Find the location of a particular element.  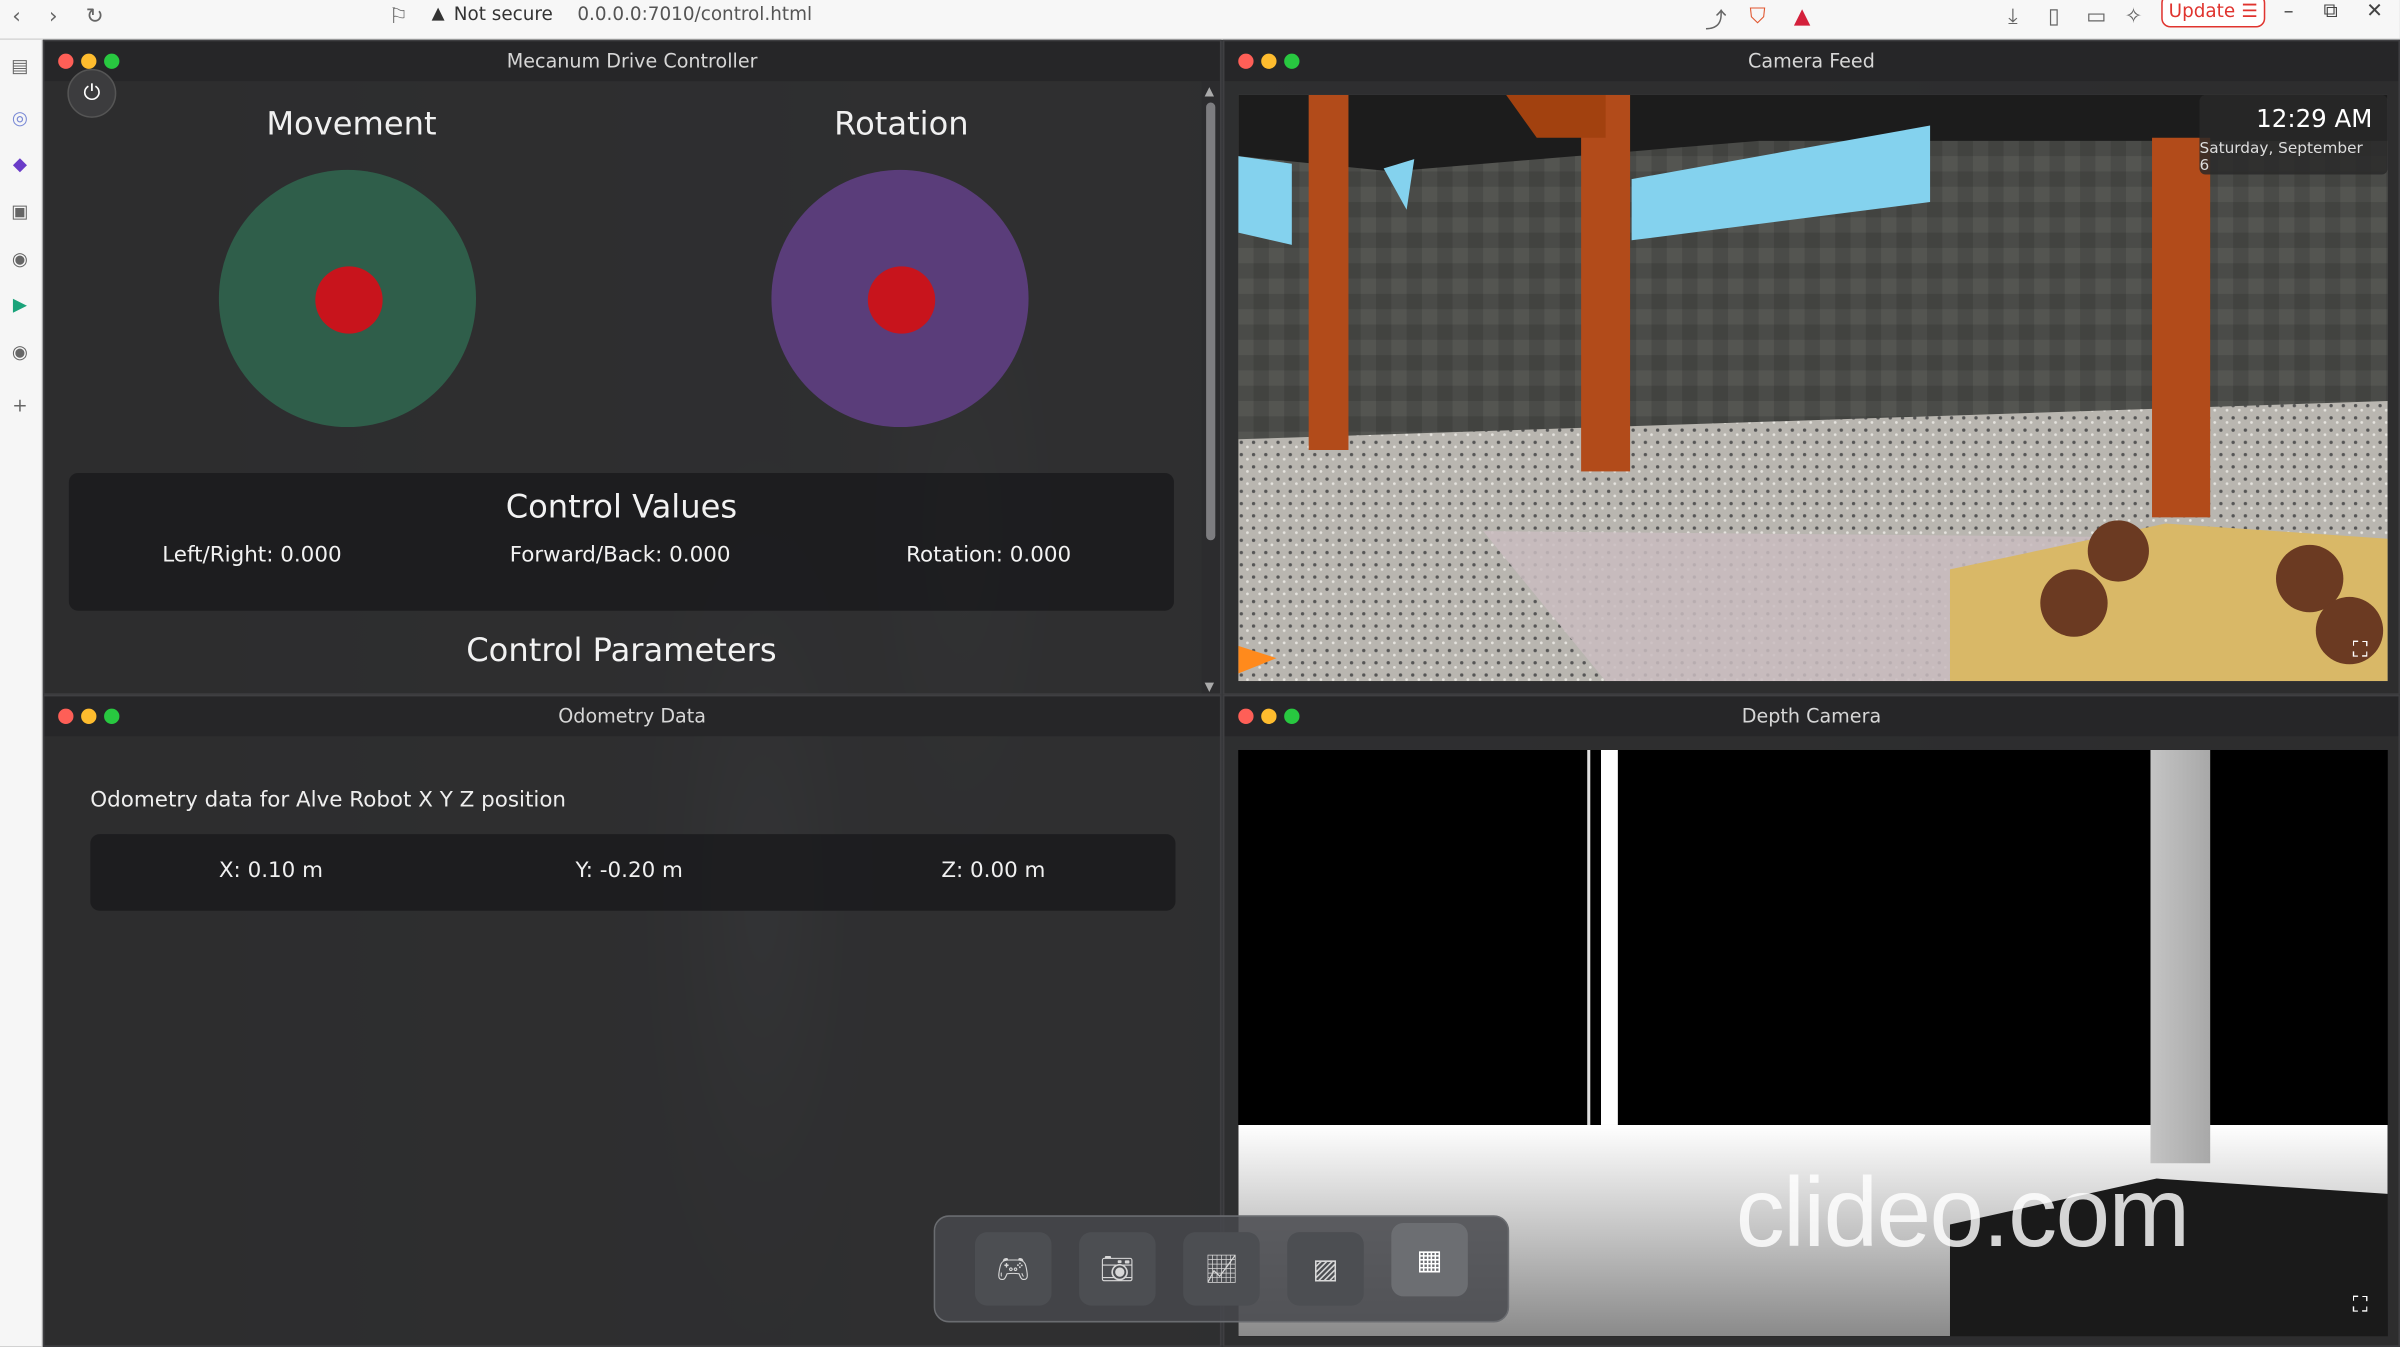

clock-widget: 12:29 AM Saturday, September 6 is located at coordinates (2293, 134).